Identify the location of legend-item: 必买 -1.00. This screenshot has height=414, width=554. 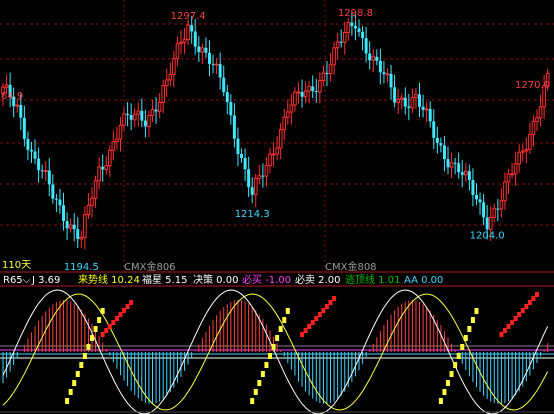
(266, 279).